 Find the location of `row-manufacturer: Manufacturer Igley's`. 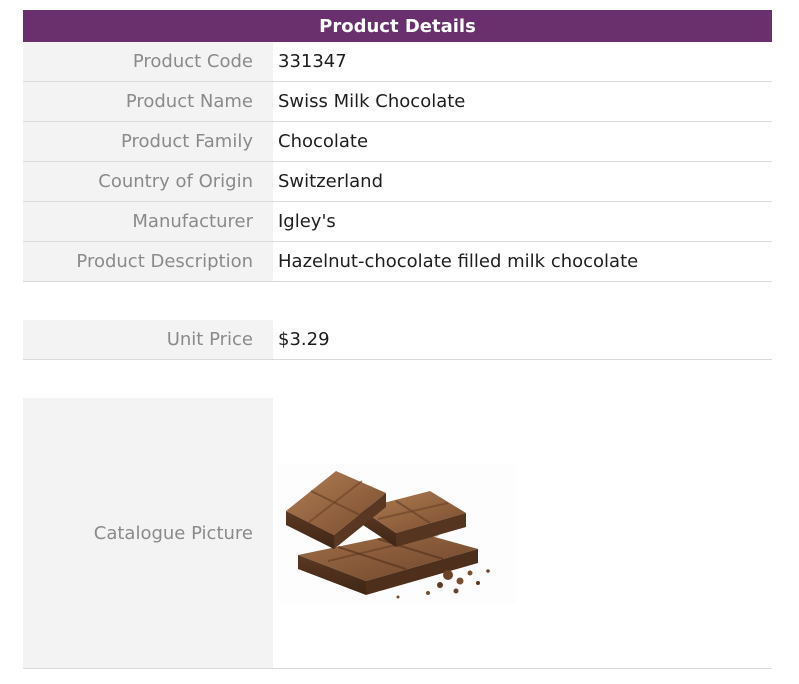

row-manufacturer: Manufacturer Igley's is located at coordinates (397, 222).